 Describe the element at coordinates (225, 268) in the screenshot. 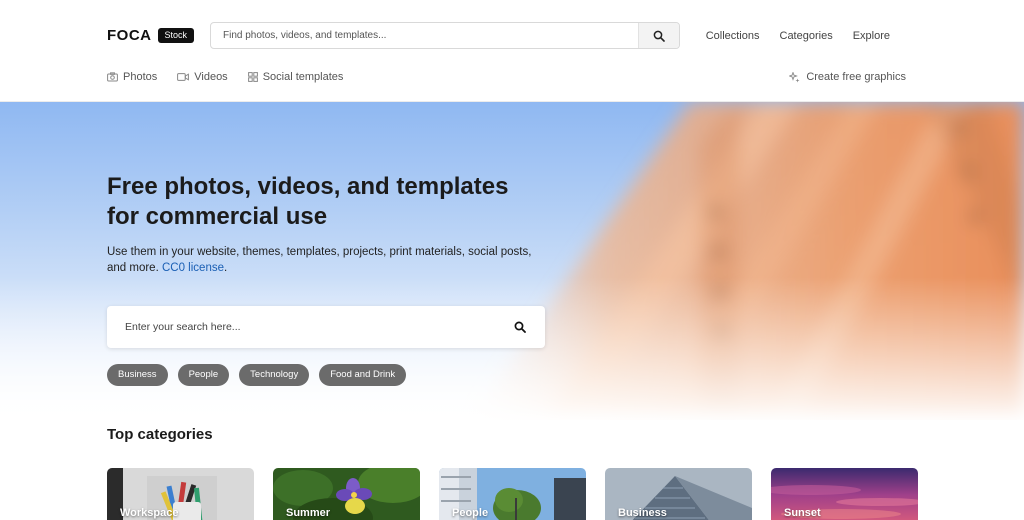

I see `hero-subtitle-period: .` at that location.